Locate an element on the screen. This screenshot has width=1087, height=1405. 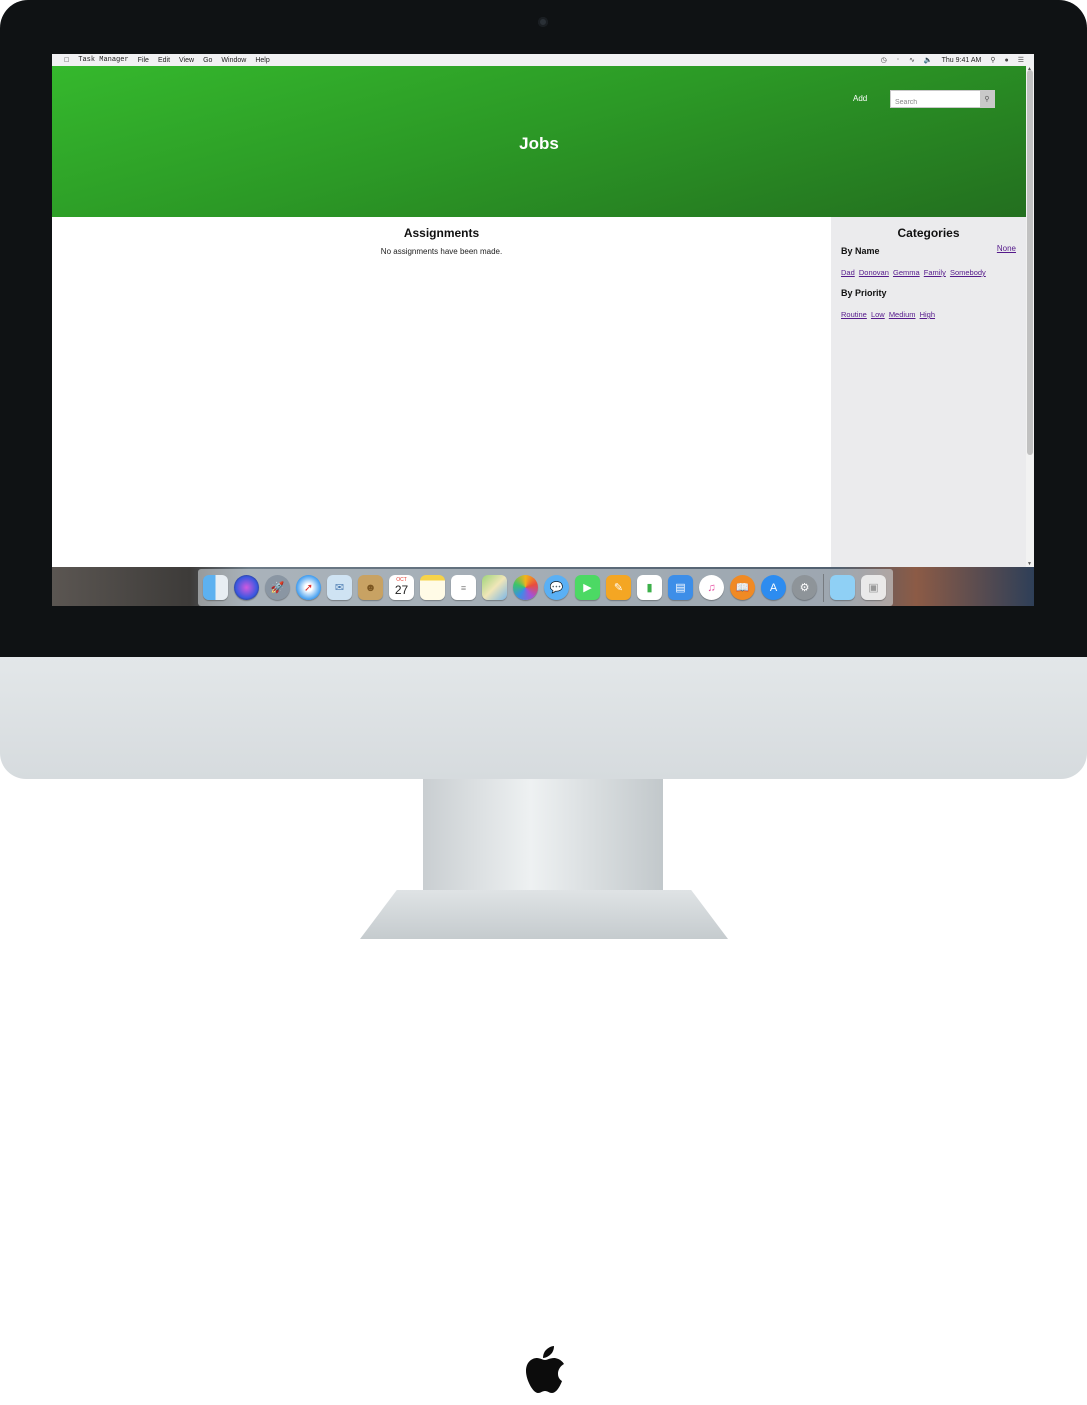
add-link: Add is located at coordinates (860, 98).